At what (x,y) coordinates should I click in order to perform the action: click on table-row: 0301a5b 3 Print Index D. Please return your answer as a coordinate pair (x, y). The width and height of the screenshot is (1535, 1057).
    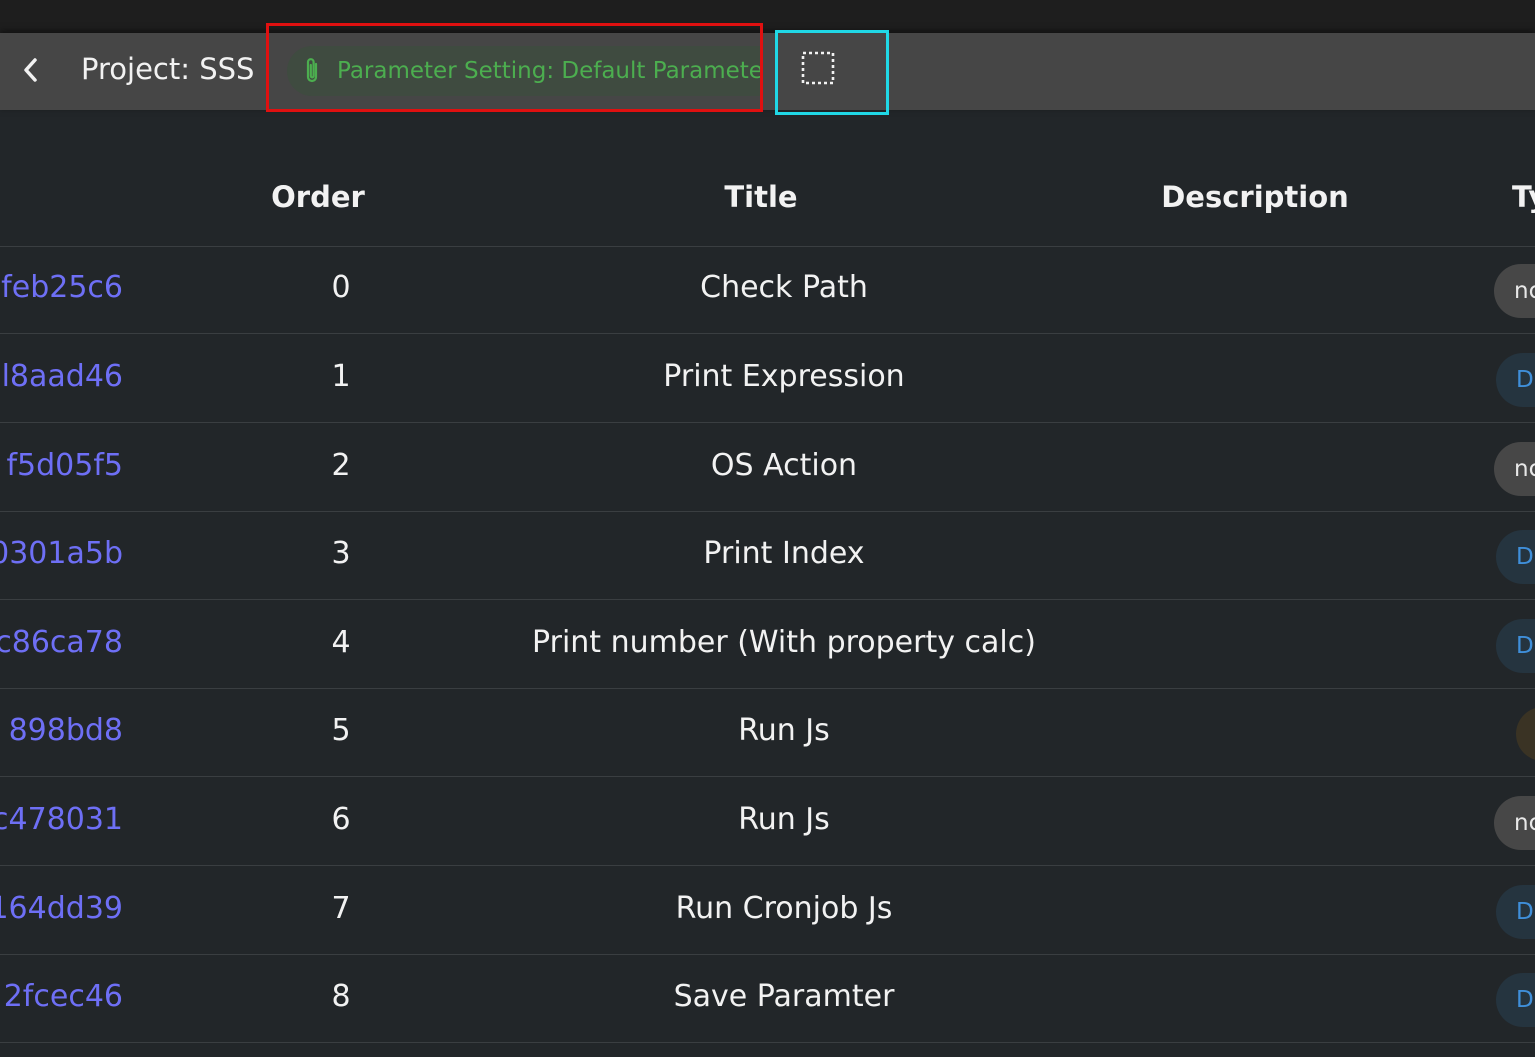
    Looking at the image, I should click on (767, 556).